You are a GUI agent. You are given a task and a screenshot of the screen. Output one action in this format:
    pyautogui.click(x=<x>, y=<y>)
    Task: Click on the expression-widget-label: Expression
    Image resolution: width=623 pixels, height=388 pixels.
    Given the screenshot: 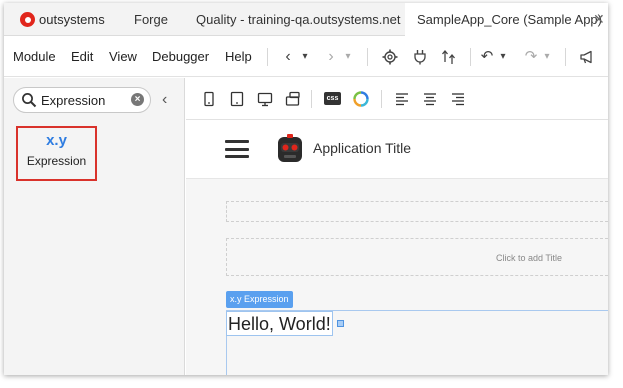 What is the action you would take?
    pyautogui.click(x=56, y=161)
    